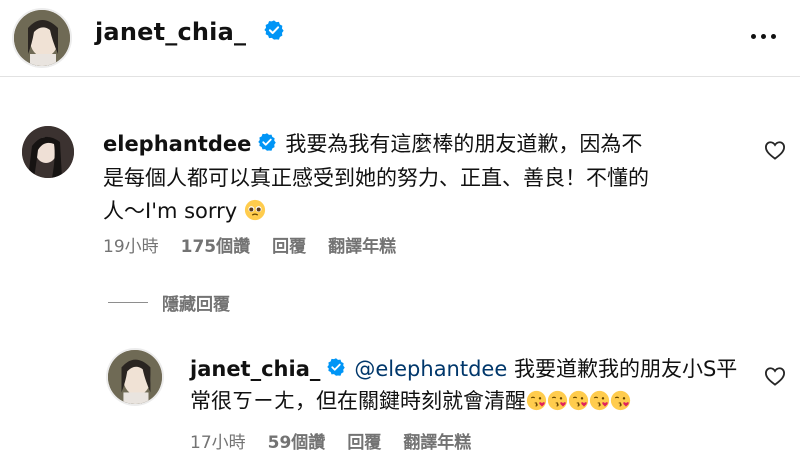 This screenshot has height=466, width=800. Describe the element at coordinates (42, 38) in the screenshot. I see `header-avatar` at that location.